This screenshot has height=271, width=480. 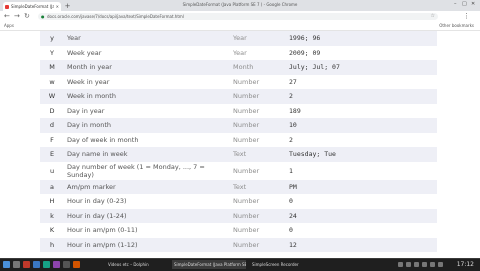 What do you see at coordinates (52, 52) in the screenshot?
I see `format-letter: Y` at bounding box center [52, 52].